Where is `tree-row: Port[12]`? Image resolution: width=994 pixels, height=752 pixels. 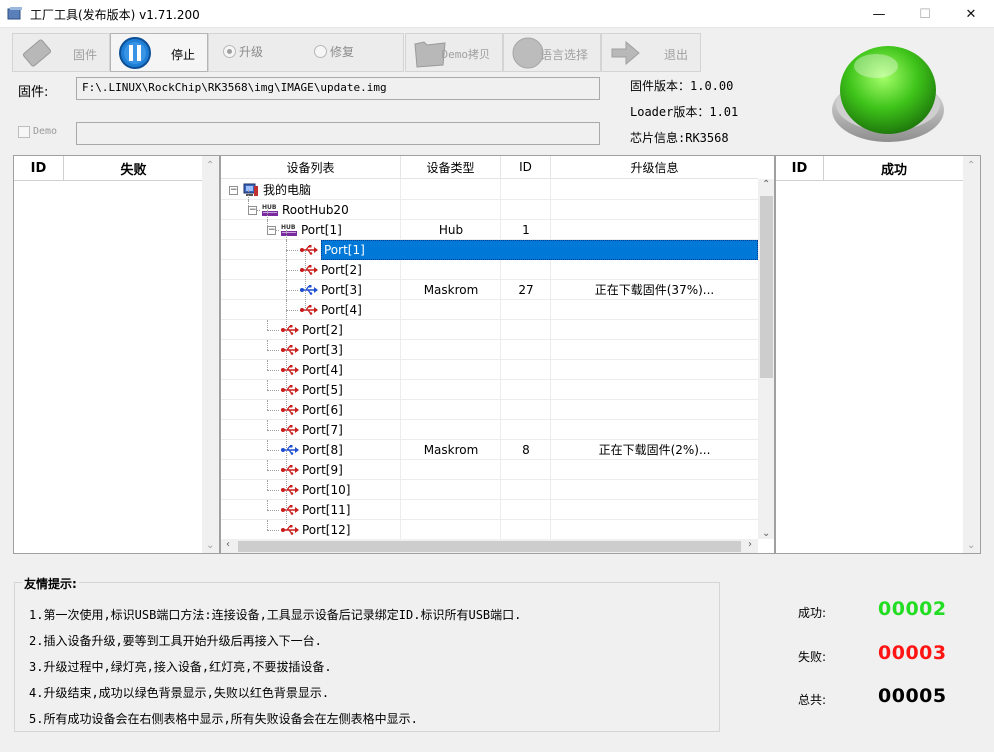
tree-row: Port[12] is located at coordinates (489, 530).